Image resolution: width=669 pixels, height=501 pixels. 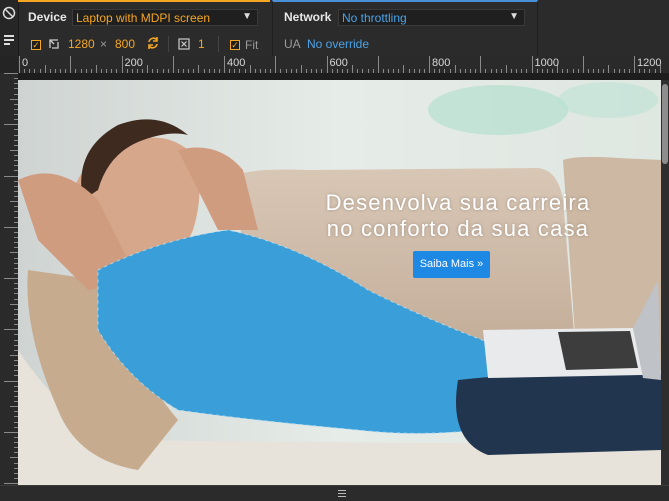 What do you see at coordinates (405, 28) in the screenshot?
I see `network-panel: Network No throttling ▼ UA No override` at bounding box center [405, 28].